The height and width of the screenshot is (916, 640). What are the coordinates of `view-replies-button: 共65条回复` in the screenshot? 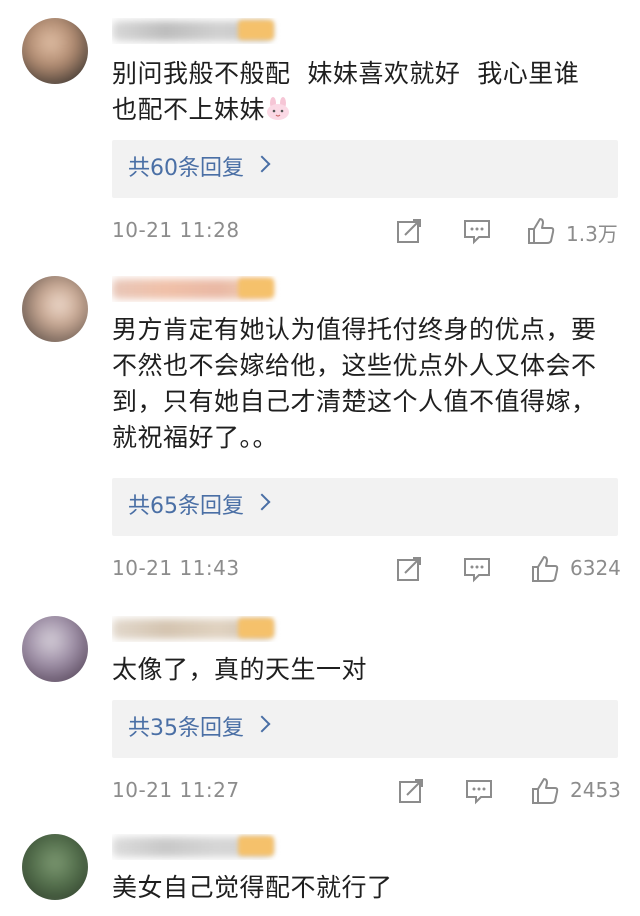 It's located at (365, 507).